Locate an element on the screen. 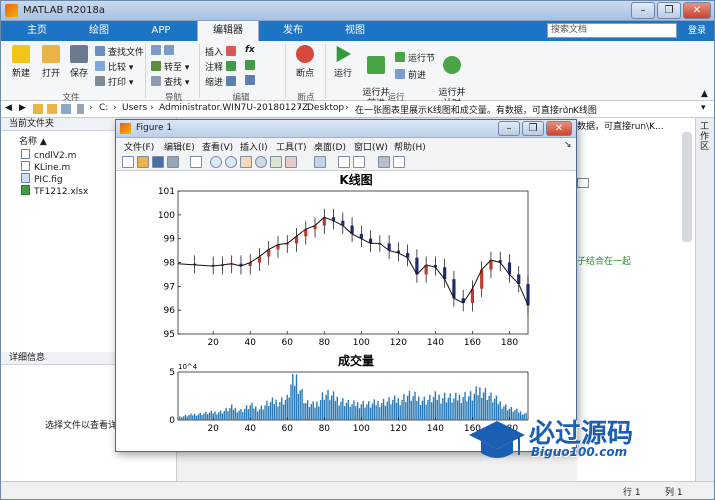  forward-icon: ▶ is located at coordinates (22, 108).